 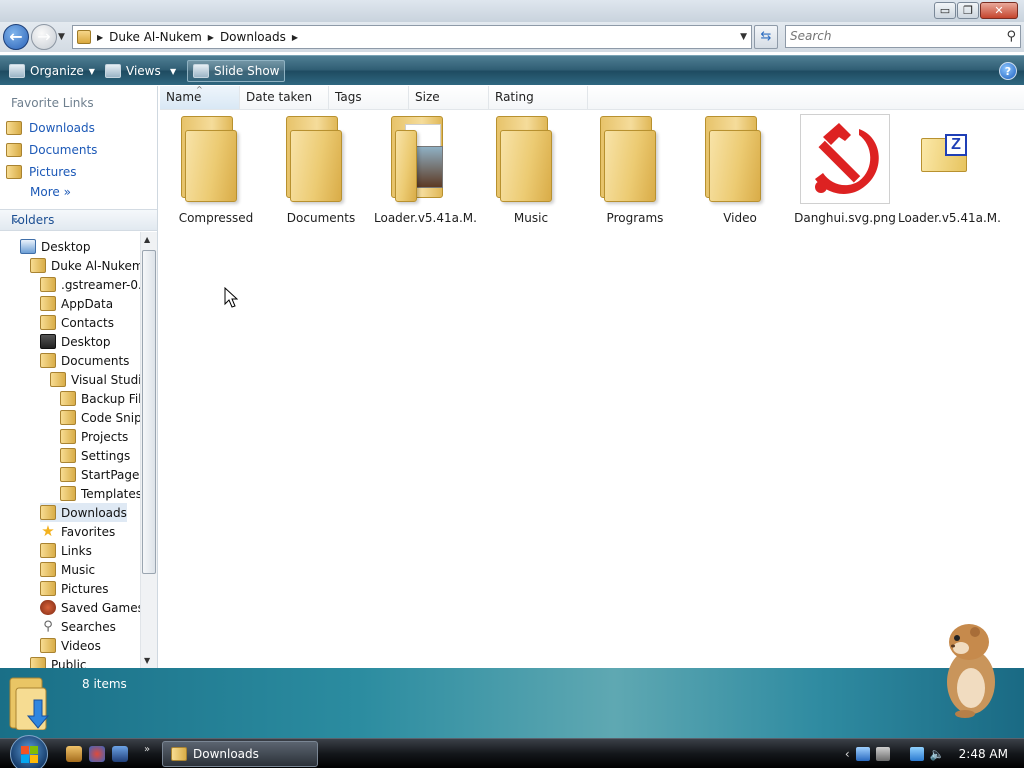 I want to click on chevron-down-icon: ▼, so click(x=91, y=71).